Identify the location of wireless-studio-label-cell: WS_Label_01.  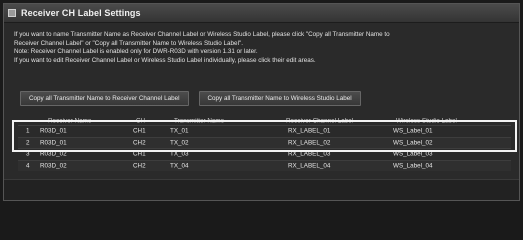
(413, 131).